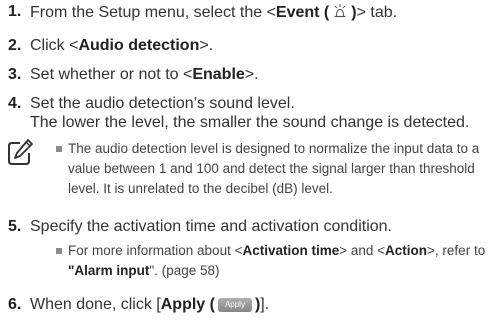 The image size is (496, 330). Describe the element at coordinates (15, 304) in the screenshot. I see `step-number: 6.` at that location.